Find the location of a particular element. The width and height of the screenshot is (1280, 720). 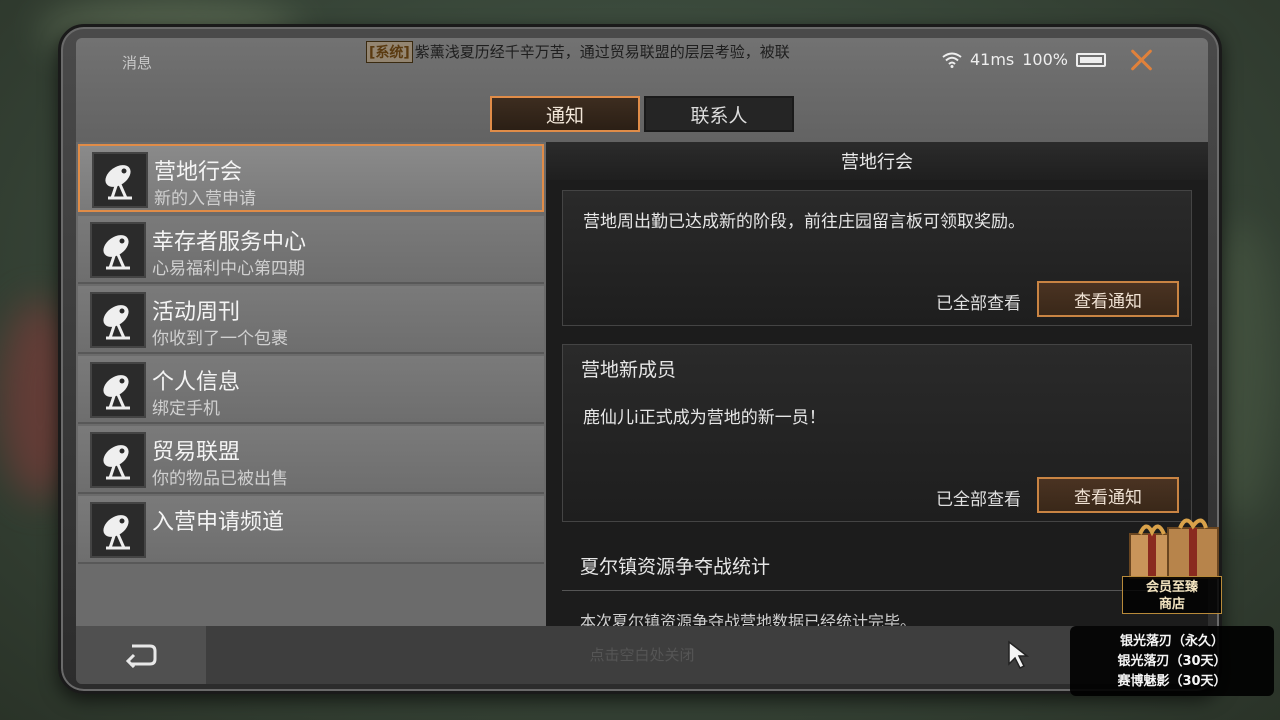

card-text: 鹿仙儿i正式成为营地的新一员！ is located at coordinates (704, 418).